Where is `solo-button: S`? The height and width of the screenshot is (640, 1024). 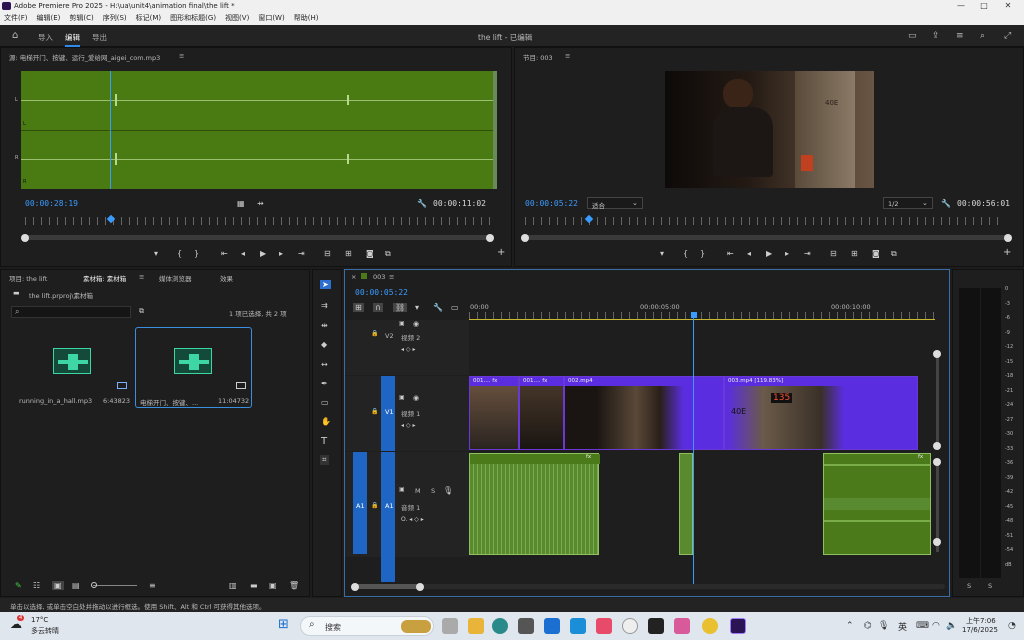
solo-button: S is located at coordinates (433, 491).